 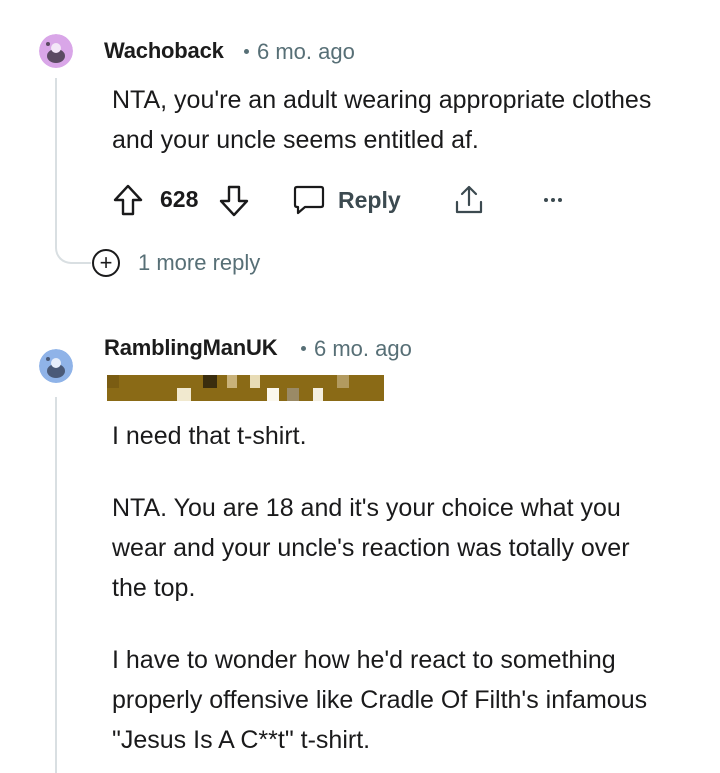 I want to click on vote-count: 628, so click(x=179, y=199).